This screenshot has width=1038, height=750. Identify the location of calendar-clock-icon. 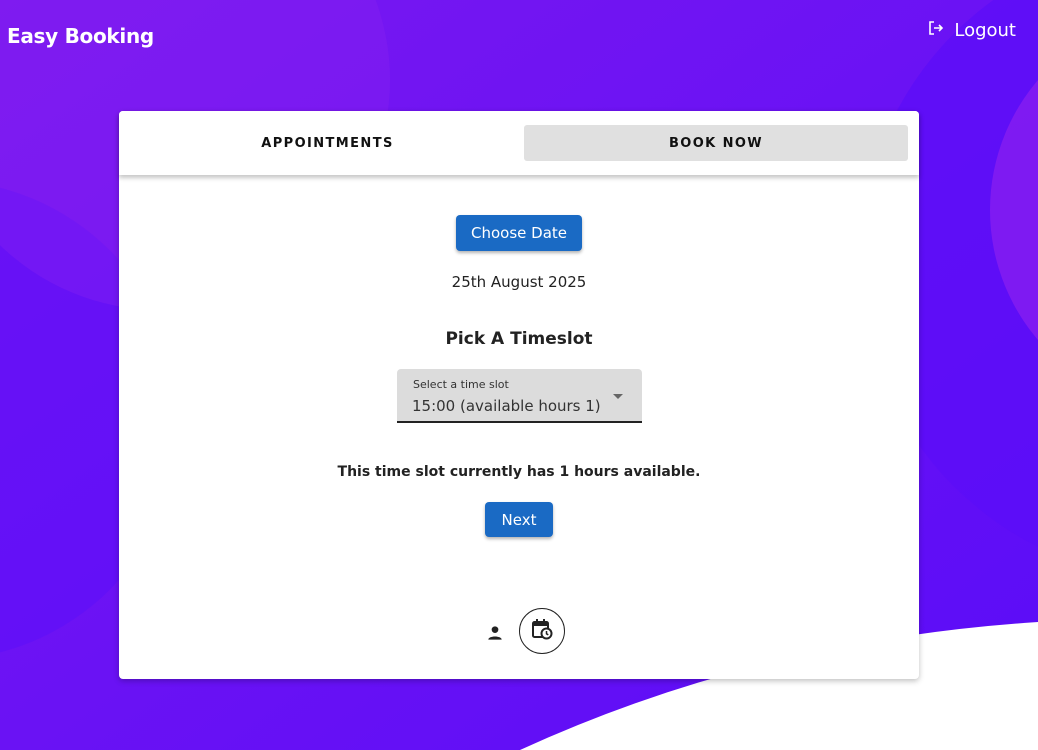
(542, 631).